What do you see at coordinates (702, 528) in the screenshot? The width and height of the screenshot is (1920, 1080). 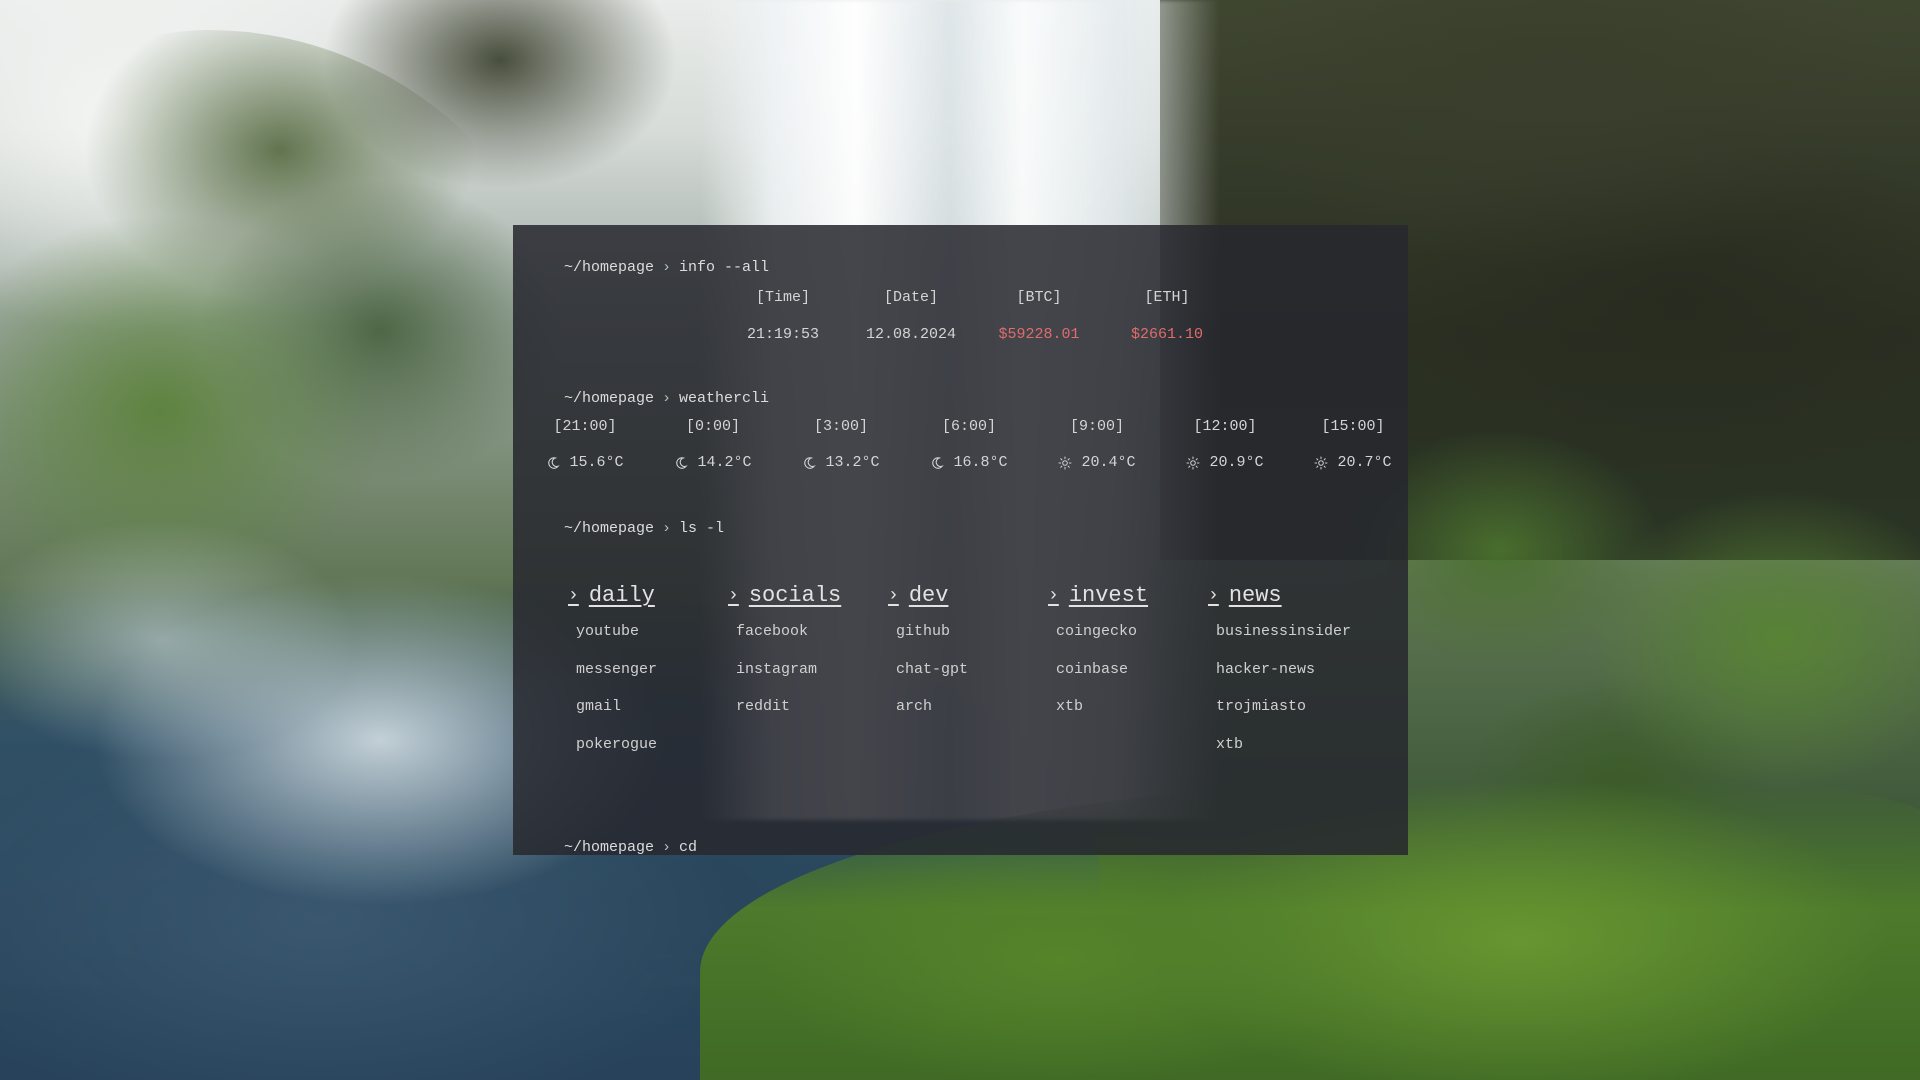 I see `prompt-command: ls -l` at bounding box center [702, 528].